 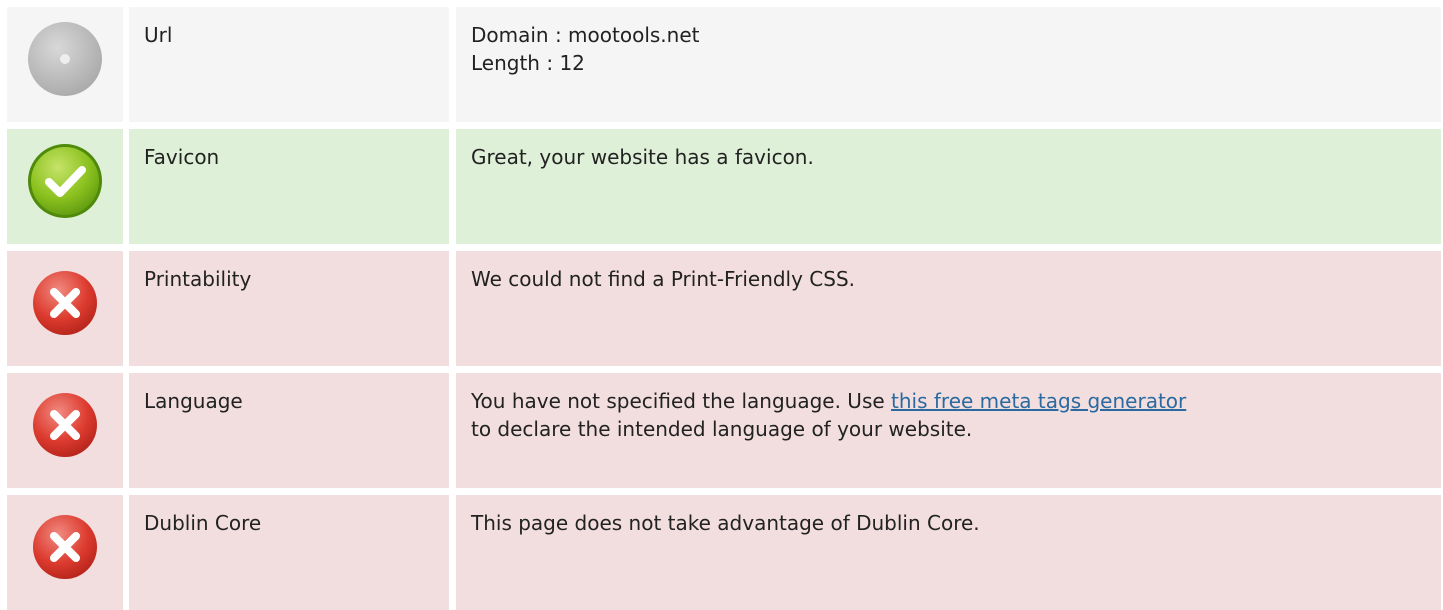 What do you see at coordinates (65, 192) in the screenshot?
I see `check-icon` at bounding box center [65, 192].